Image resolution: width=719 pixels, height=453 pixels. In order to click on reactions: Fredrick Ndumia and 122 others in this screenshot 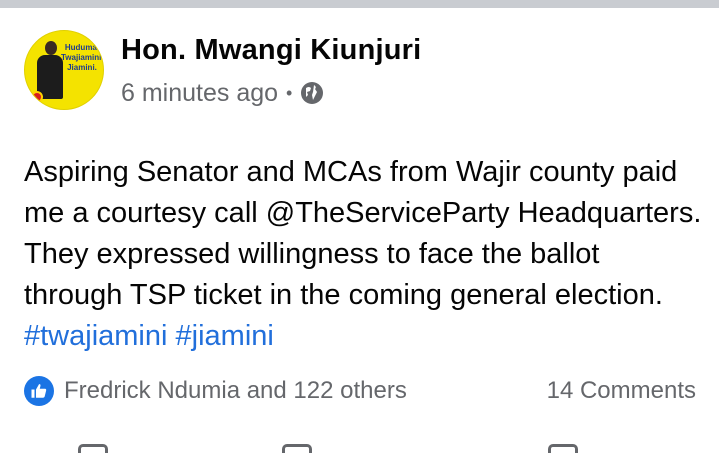, I will do `click(215, 391)`.